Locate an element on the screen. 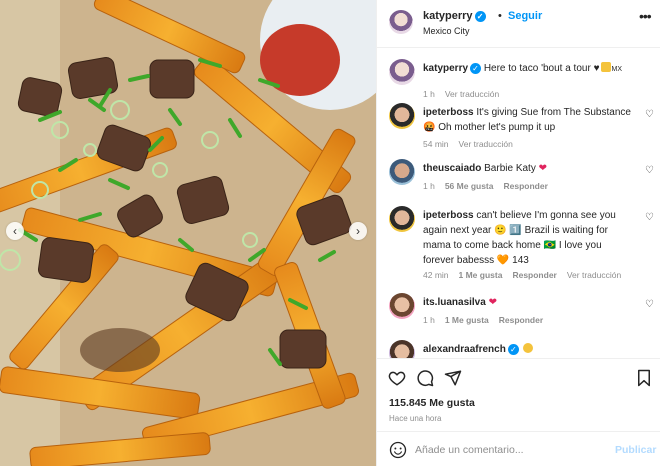 The width and height of the screenshot is (660, 466). comment-bubble-icon is located at coordinates (425, 378).